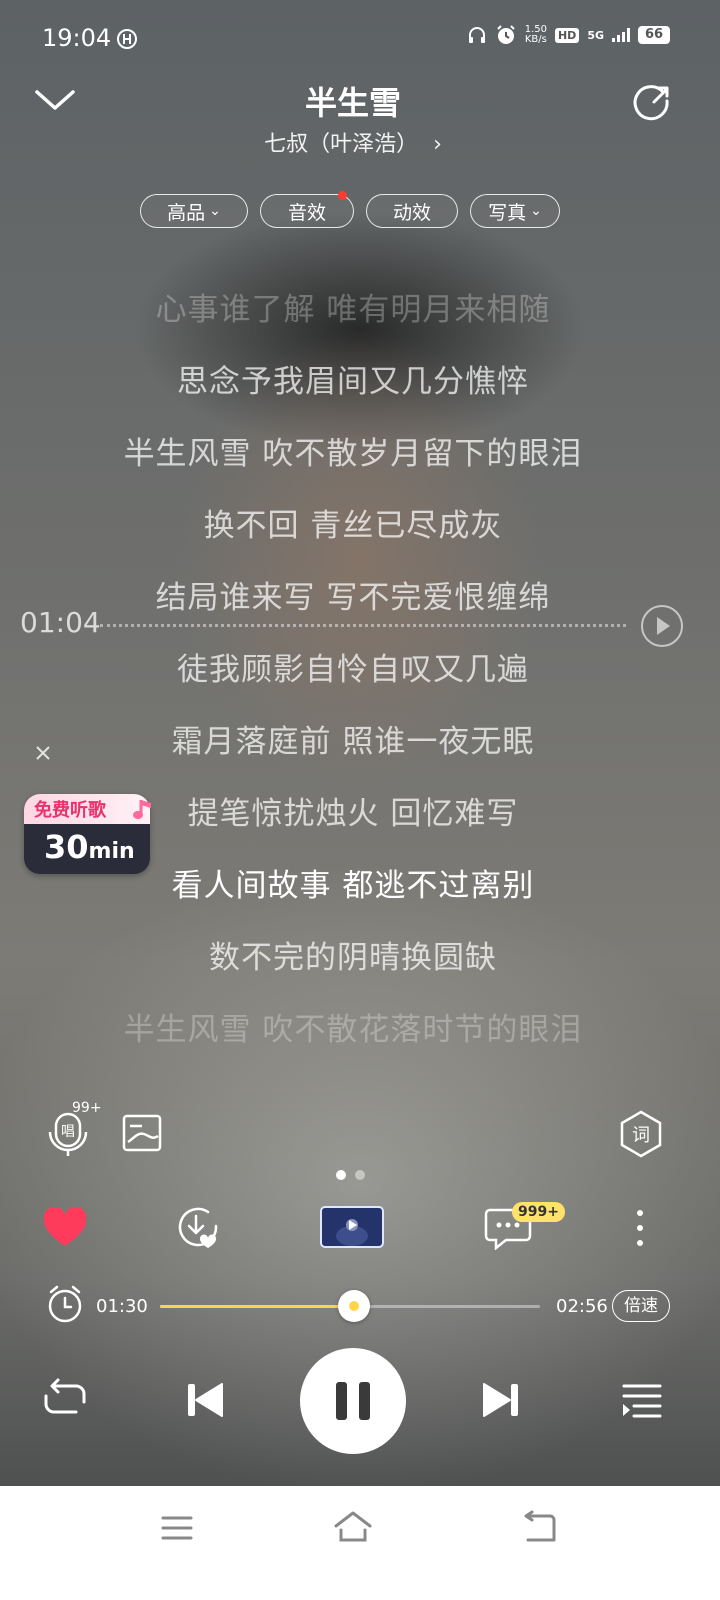 The height and width of the screenshot is (1600, 720). I want to click on lyric-line: 徒我顾影自怜自叹又几遍, so click(353, 684).